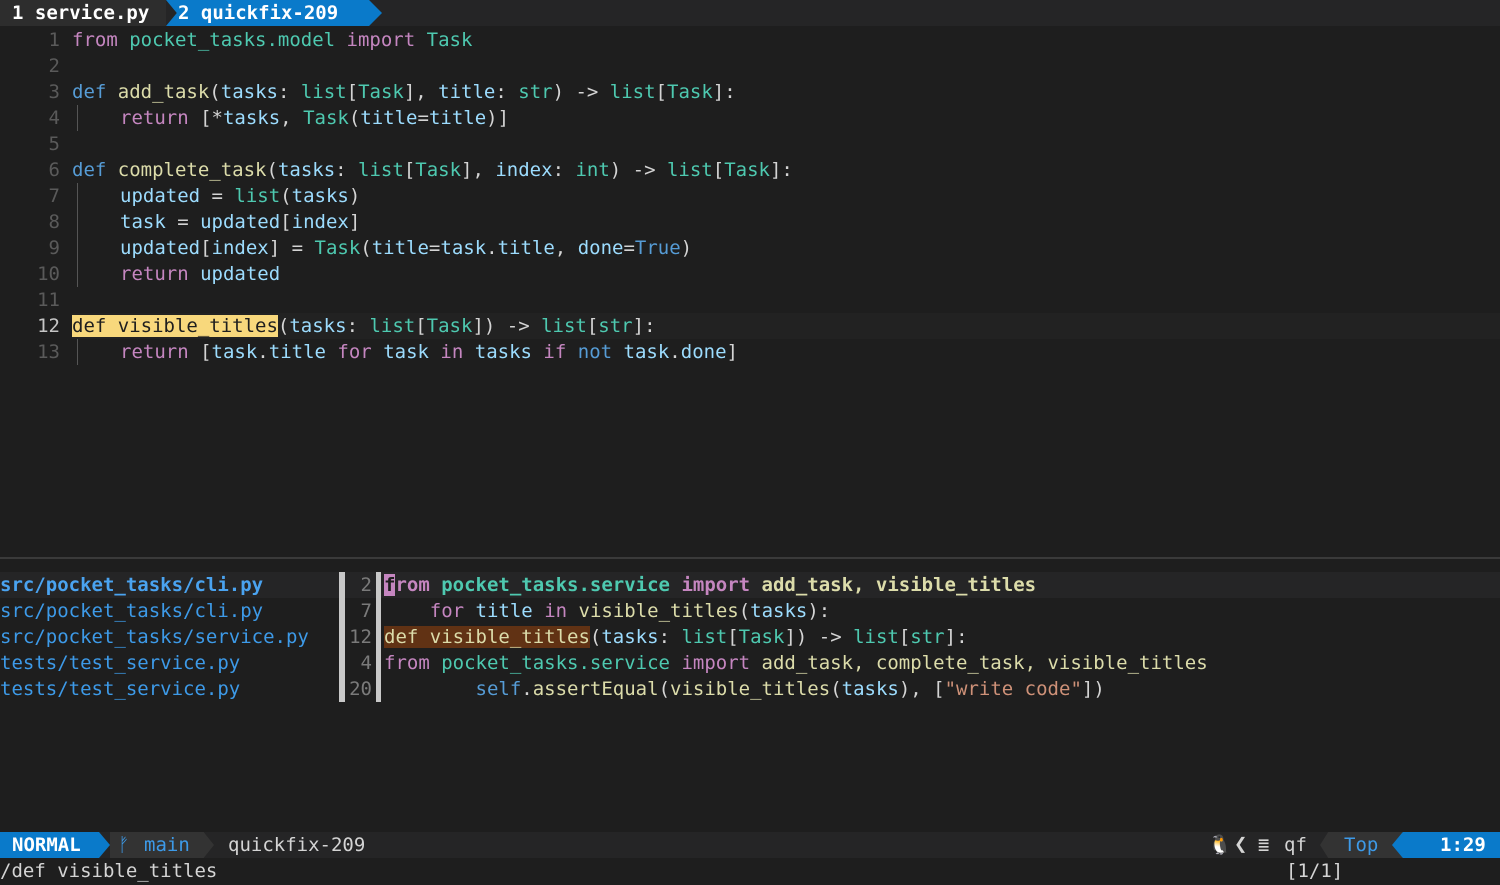  Describe the element at coordinates (54, 222) in the screenshot. I see `line-number: 8` at that location.